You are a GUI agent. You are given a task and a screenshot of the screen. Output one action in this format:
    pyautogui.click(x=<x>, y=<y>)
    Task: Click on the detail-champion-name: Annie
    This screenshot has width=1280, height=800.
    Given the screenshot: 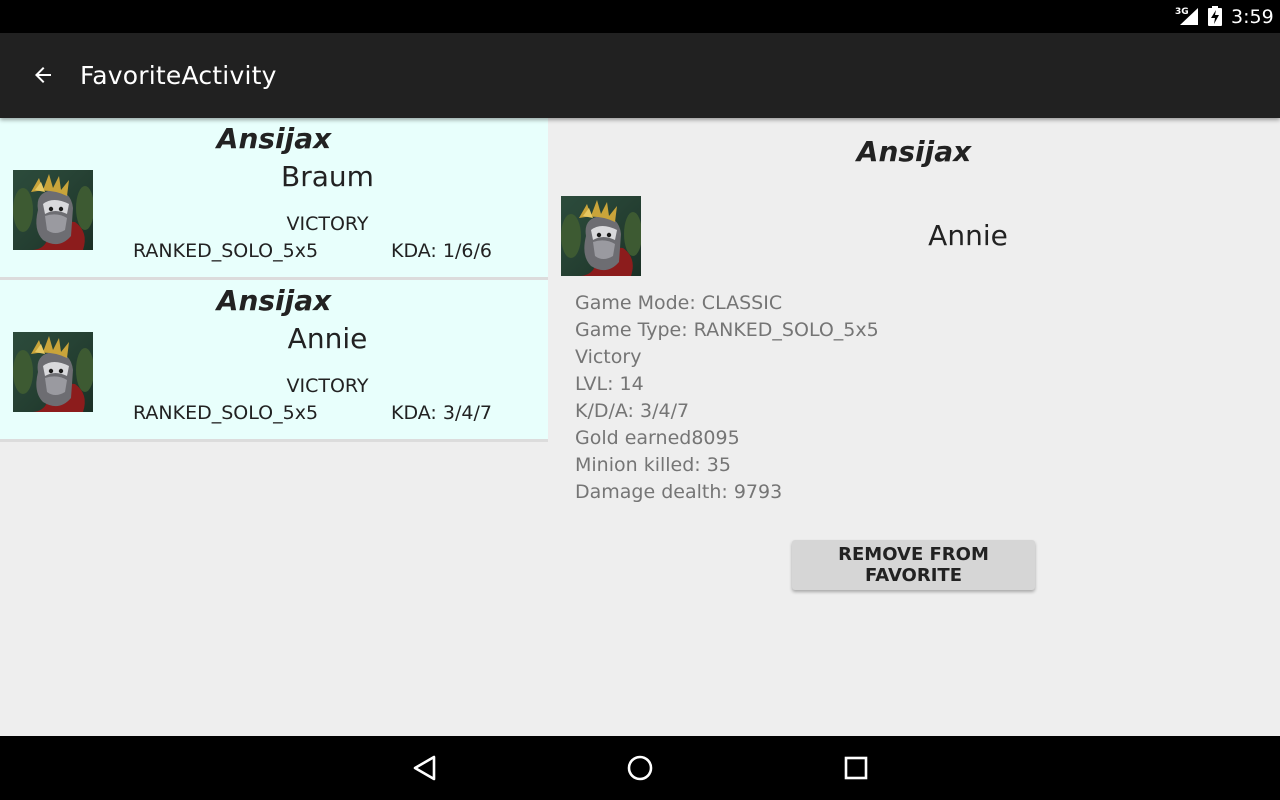 What is the action you would take?
    pyautogui.click(x=968, y=235)
    